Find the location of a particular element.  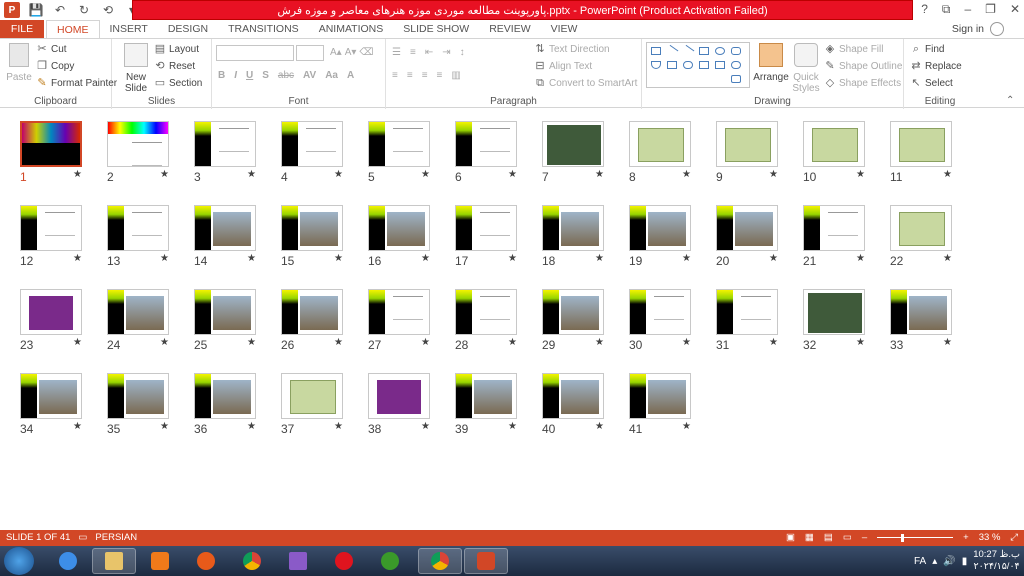

slide-thumbnail: 7 ★ is located at coordinates (573, 152).